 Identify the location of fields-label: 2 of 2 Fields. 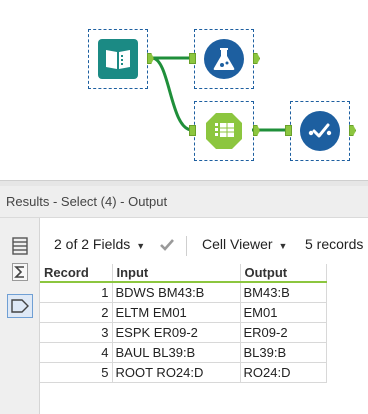
(92, 244).